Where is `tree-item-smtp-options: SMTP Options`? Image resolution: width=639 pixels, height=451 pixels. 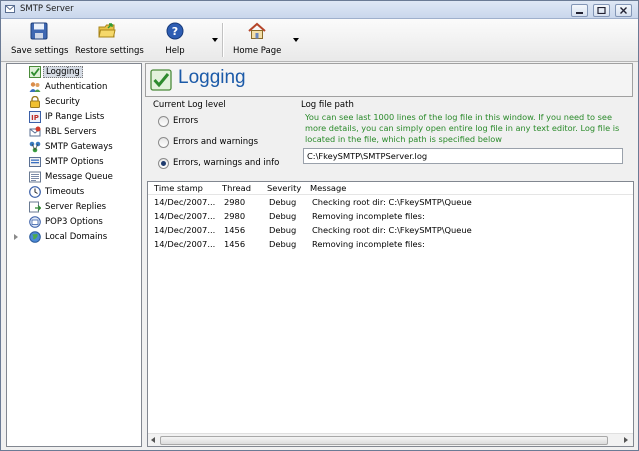 tree-item-smtp-options: SMTP Options is located at coordinates (74, 162).